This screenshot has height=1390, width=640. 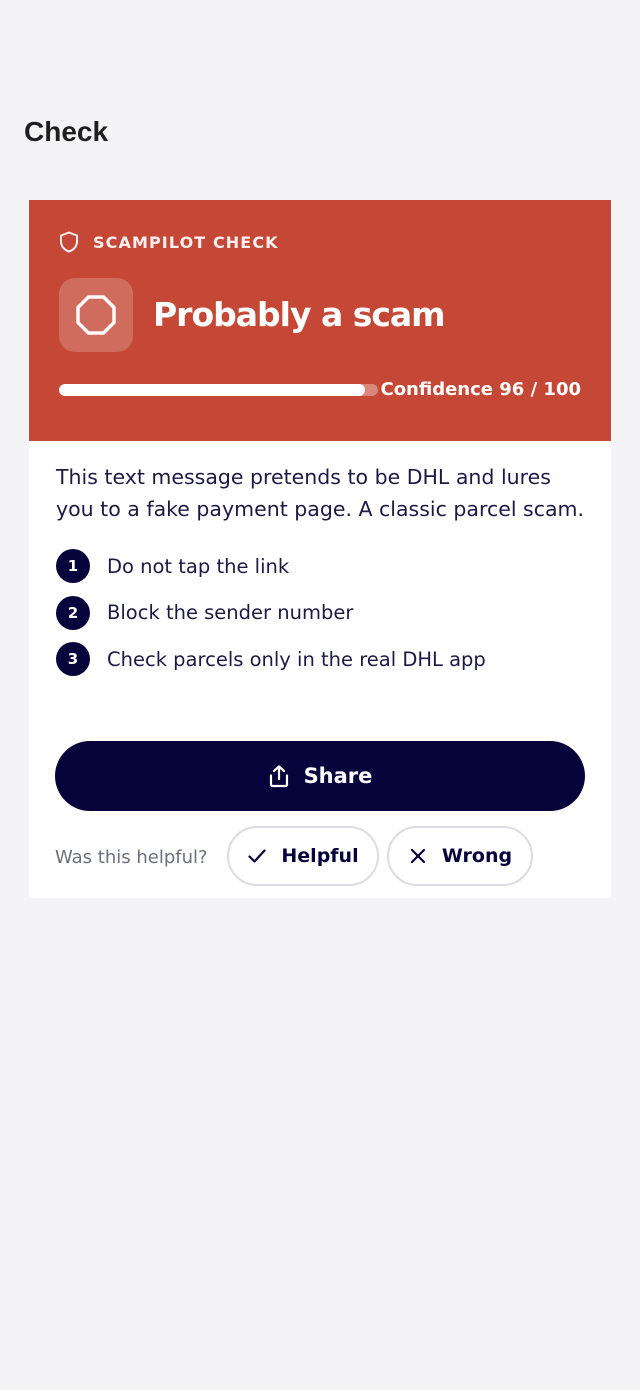 What do you see at coordinates (257, 856) in the screenshot?
I see `check-icon` at bounding box center [257, 856].